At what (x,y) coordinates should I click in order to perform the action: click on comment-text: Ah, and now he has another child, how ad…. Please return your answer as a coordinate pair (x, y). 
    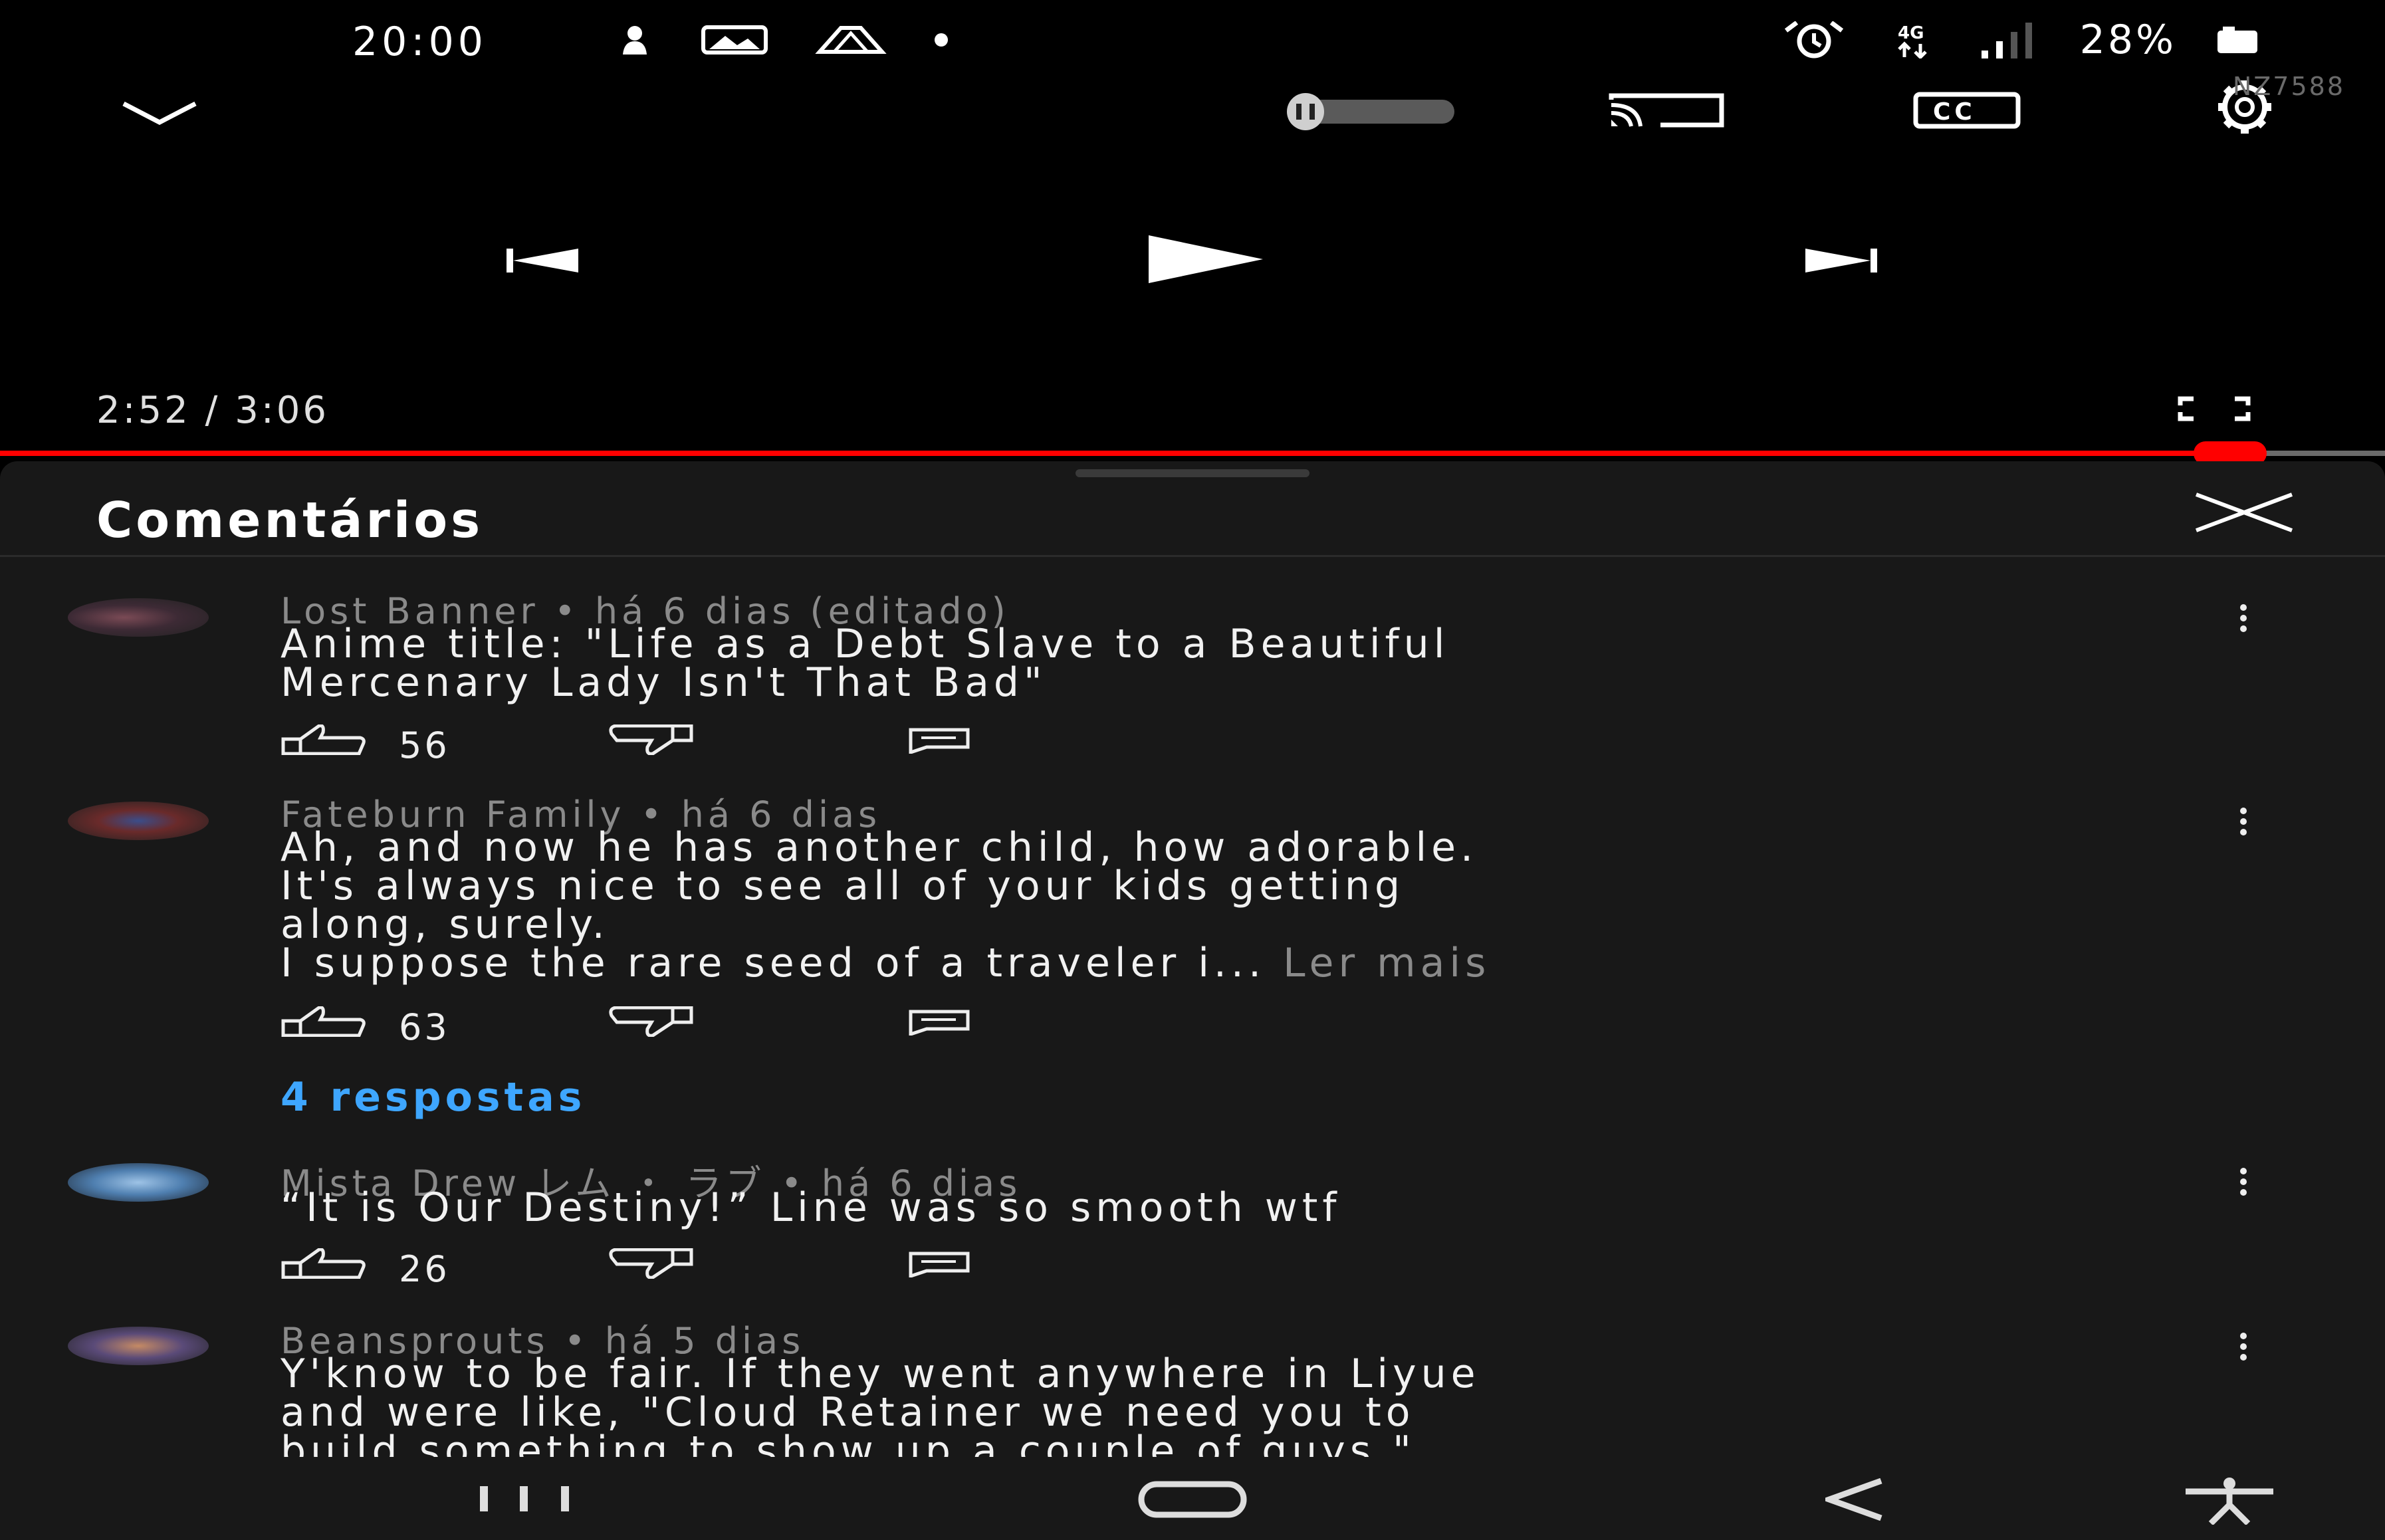
    Looking at the image, I should click on (1244, 905).